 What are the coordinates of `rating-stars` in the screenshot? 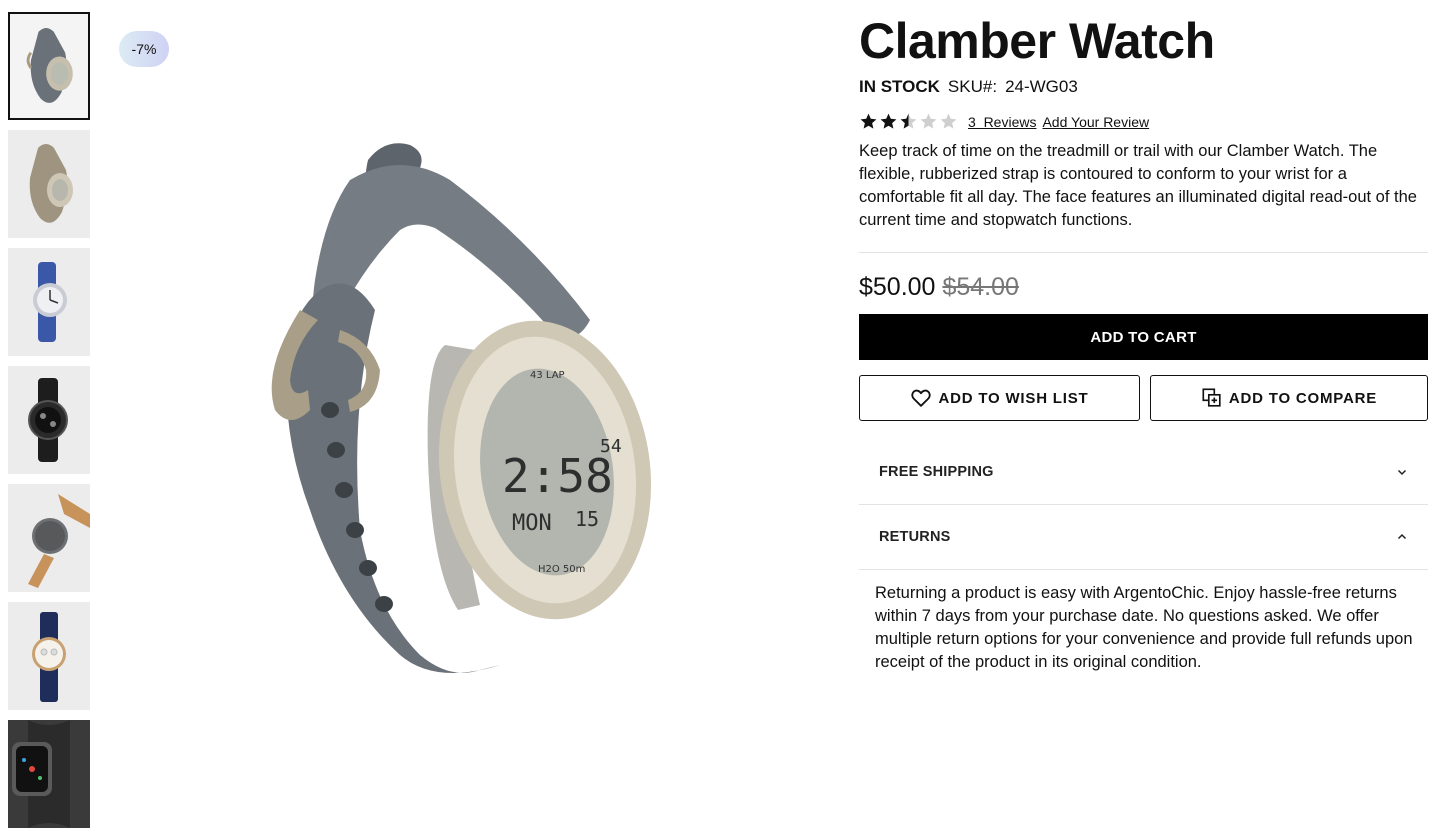 It's located at (908, 121).